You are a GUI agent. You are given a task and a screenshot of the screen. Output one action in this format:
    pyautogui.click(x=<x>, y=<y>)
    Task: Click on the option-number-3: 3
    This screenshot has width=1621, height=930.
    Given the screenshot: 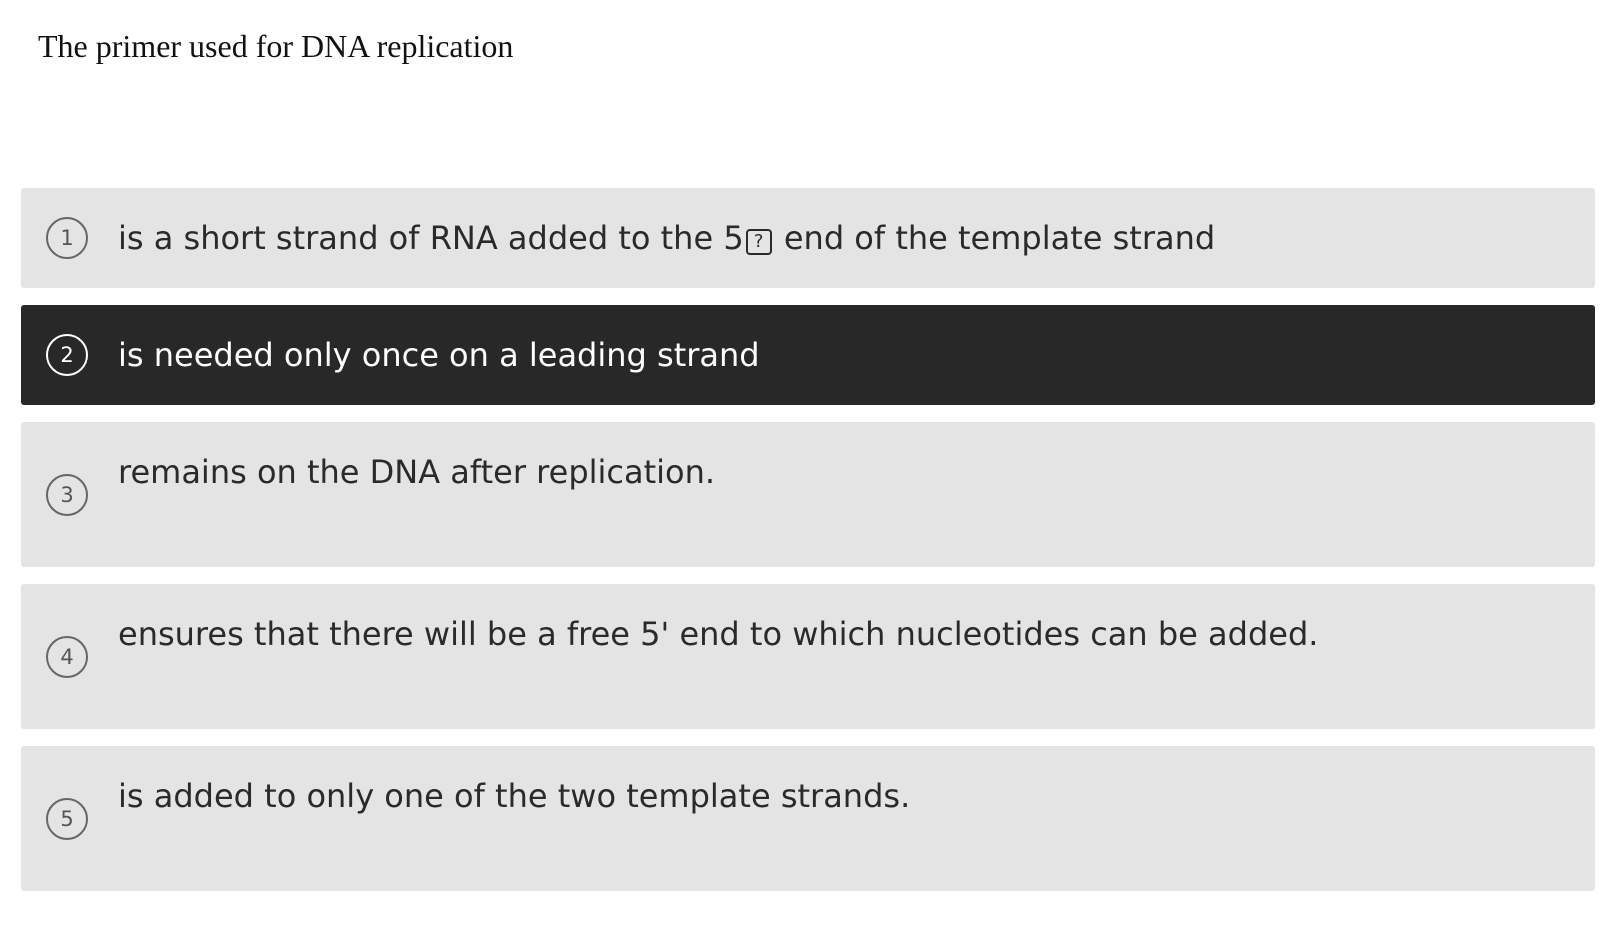 What is the action you would take?
    pyautogui.click(x=67, y=495)
    